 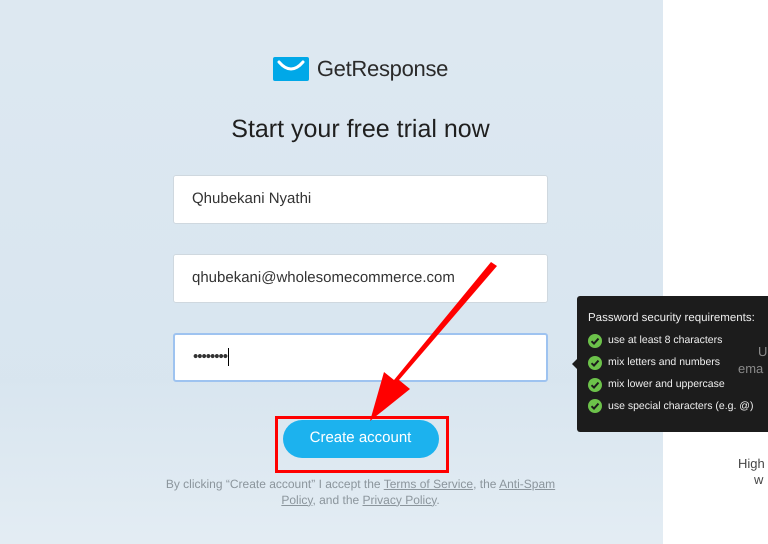 What do you see at coordinates (382, 69) in the screenshot?
I see `logo-text: GetResponse` at bounding box center [382, 69].